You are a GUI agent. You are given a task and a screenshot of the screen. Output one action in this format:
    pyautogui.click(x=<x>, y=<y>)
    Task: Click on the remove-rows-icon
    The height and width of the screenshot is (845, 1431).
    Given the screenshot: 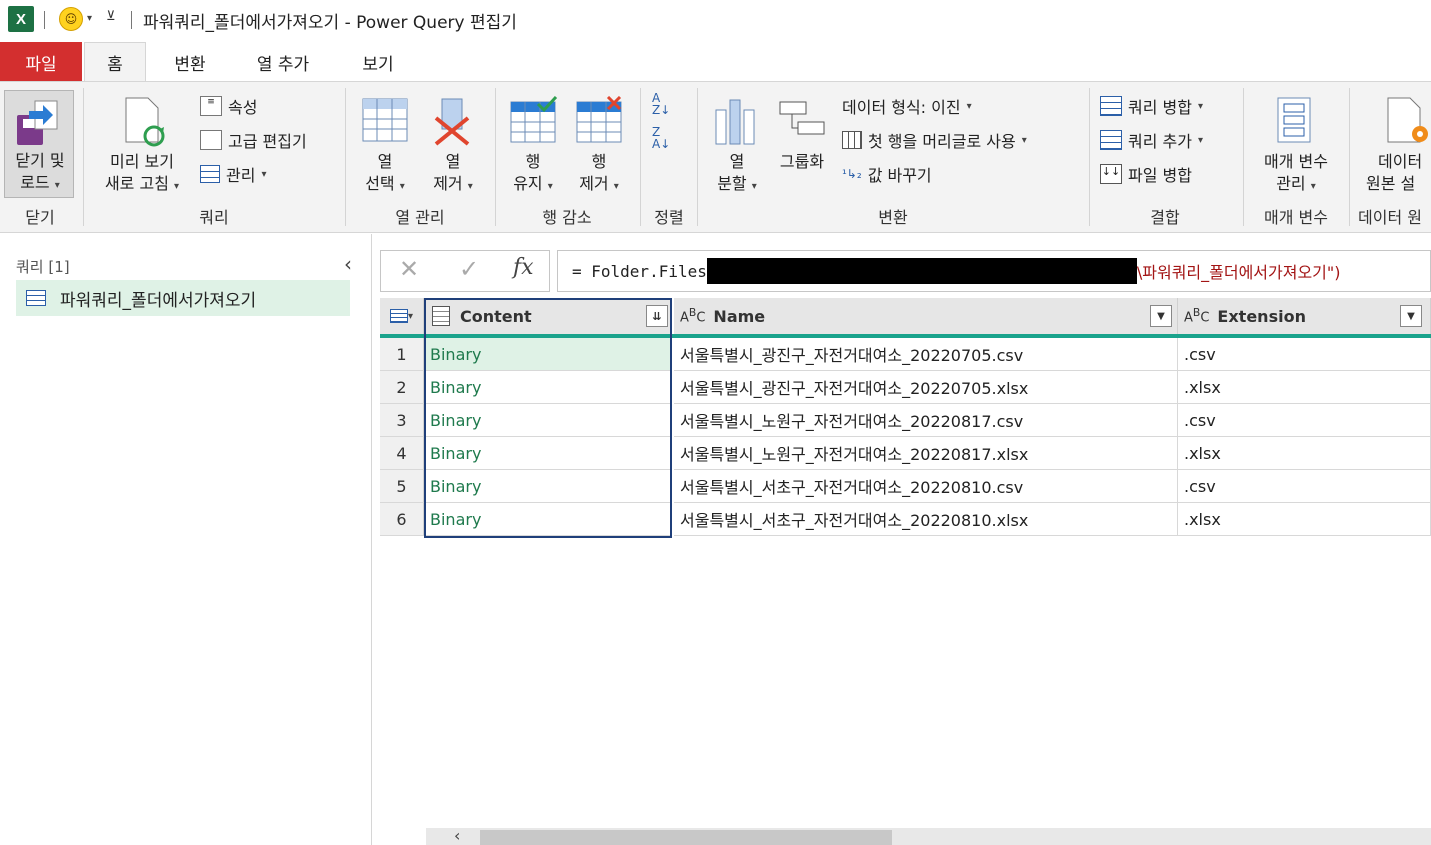 What is the action you would take?
    pyautogui.click(x=599, y=119)
    